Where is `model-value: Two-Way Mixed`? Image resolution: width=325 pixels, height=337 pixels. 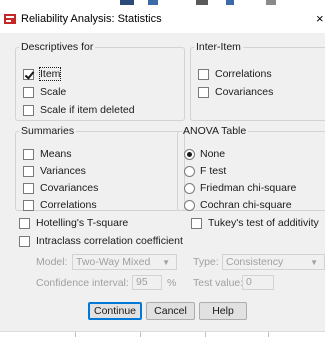 model-value: Two-Way Mixed is located at coordinates (113, 262).